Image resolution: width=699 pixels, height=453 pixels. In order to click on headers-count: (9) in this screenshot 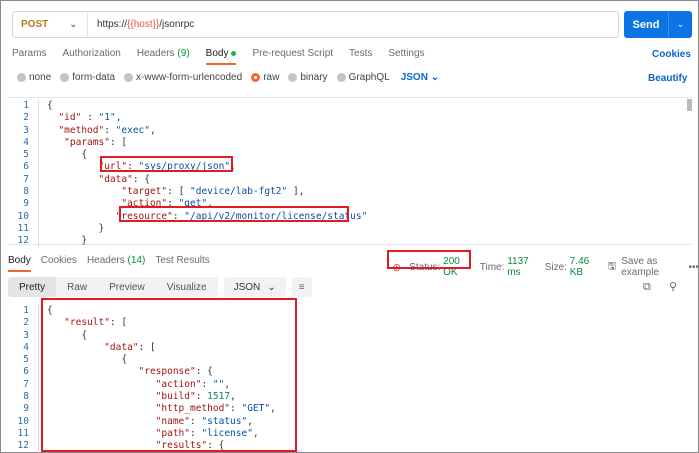, I will do `click(183, 53)`.